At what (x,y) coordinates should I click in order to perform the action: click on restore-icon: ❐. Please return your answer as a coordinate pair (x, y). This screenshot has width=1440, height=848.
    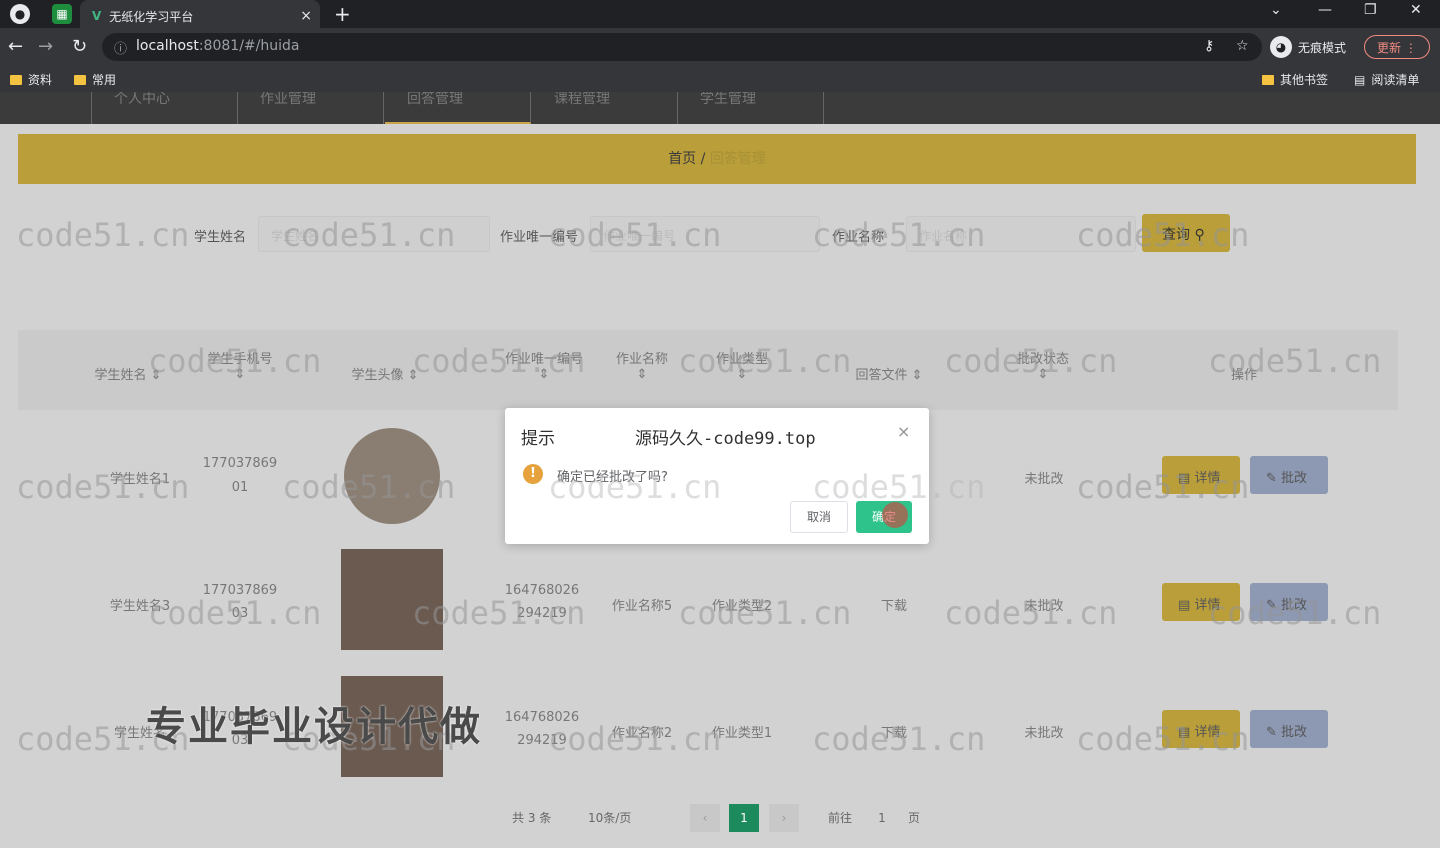
    Looking at the image, I should click on (1370, 10).